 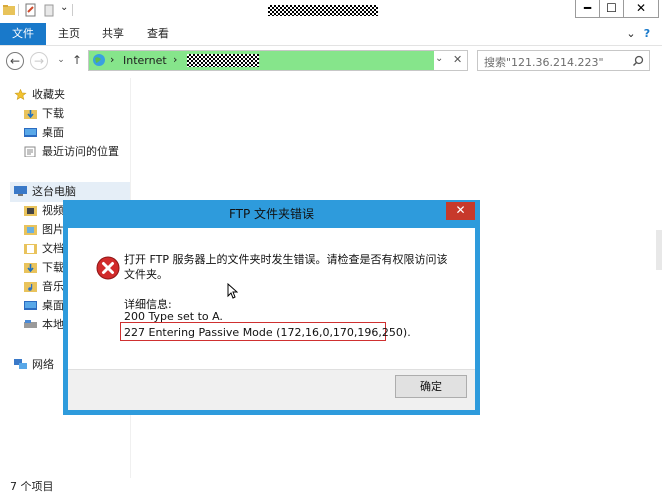 What do you see at coordinates (460, 211) in the screenshot?
I see `dialog-close-button: ✕` at bounding box center [460, 211].